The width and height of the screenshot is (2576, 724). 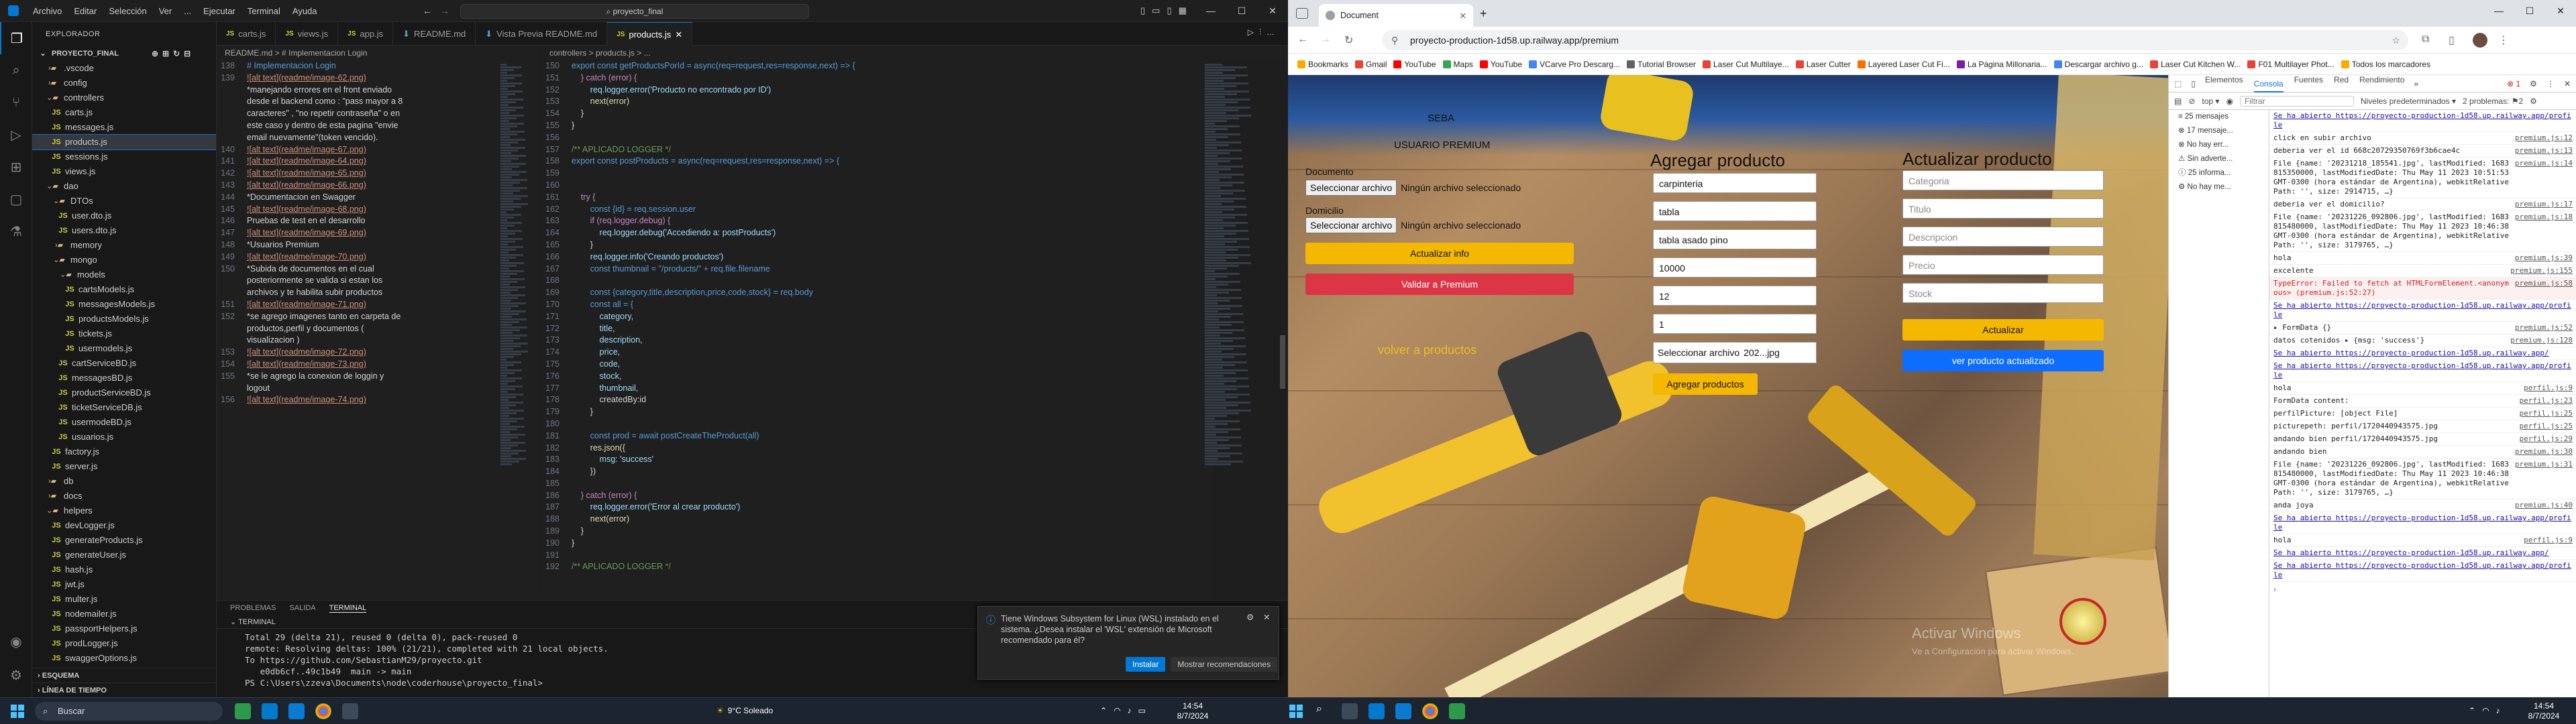 What do you see at coordinates (2544, 258) in the screenshot?
I see `console-source-link: premium.js:39` at bounding box center [2544, 258].